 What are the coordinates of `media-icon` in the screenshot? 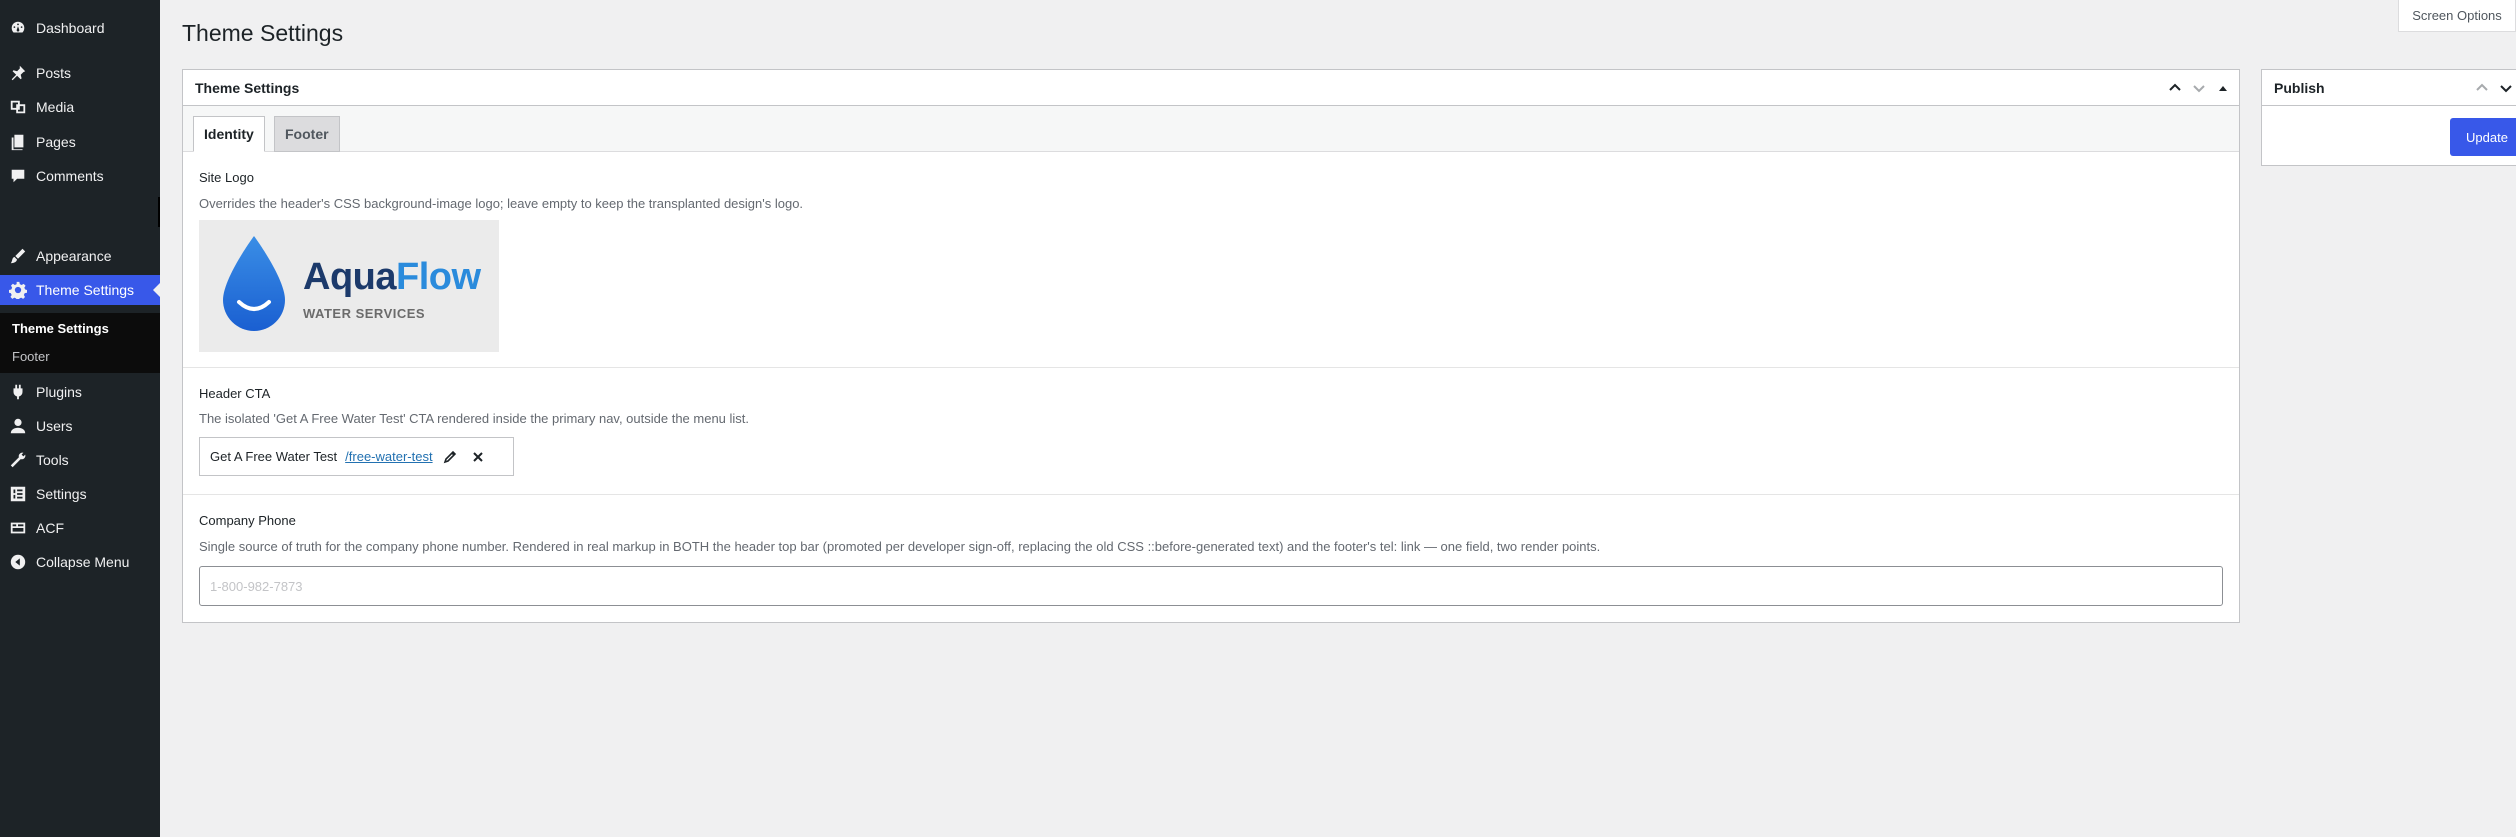 It's located at (18, 107).